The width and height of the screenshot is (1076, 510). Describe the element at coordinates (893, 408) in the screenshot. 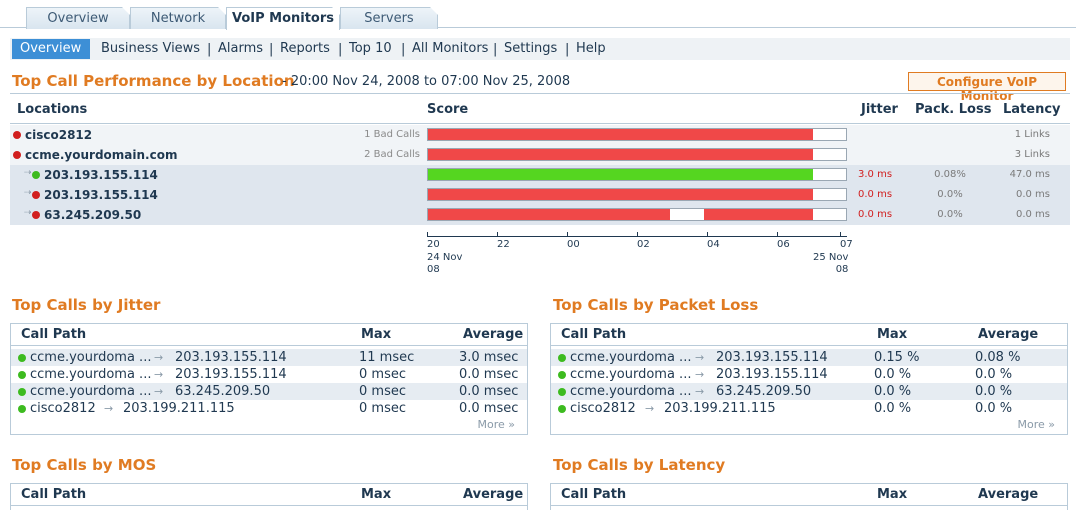

I see `max-value: 0.0 %` at that location.